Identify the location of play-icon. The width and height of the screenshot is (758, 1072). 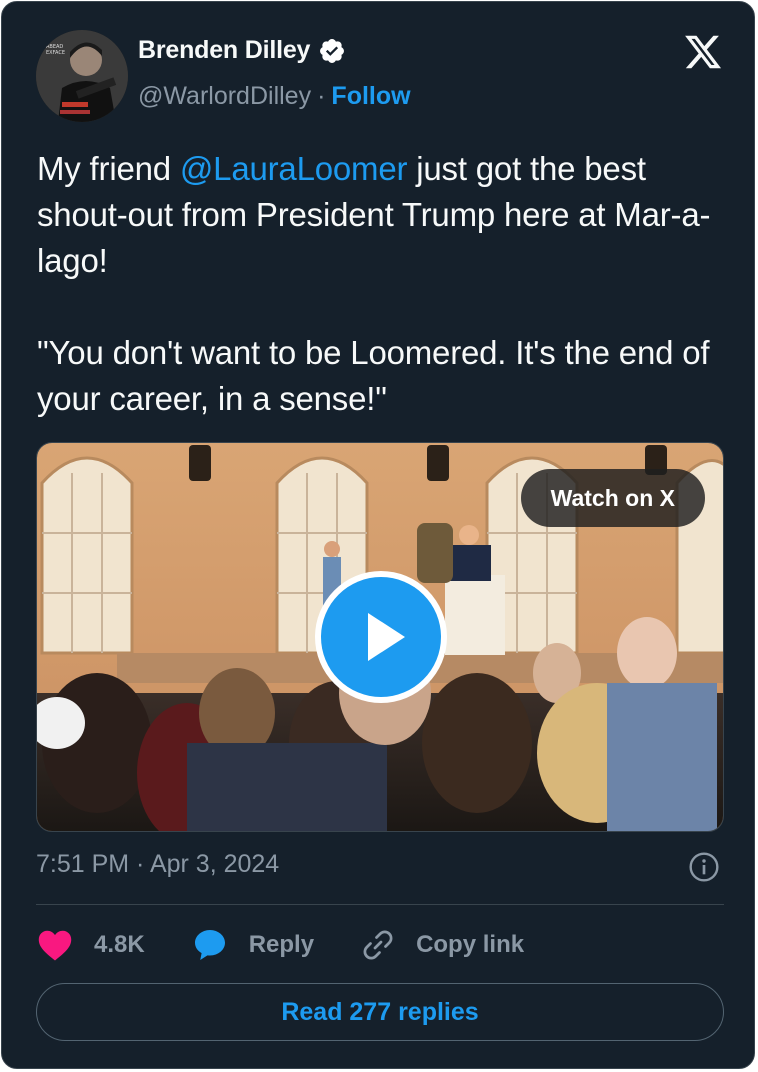
(386, 637).